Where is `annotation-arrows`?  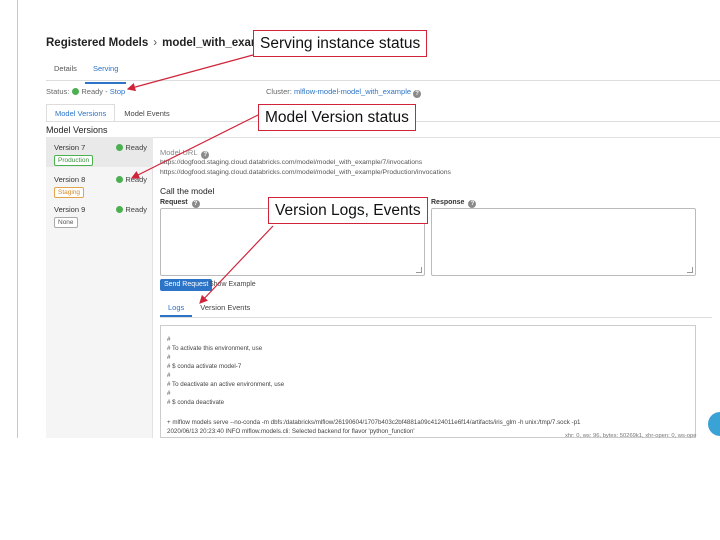 annotation-arrows is located at coordinates (200, 179).